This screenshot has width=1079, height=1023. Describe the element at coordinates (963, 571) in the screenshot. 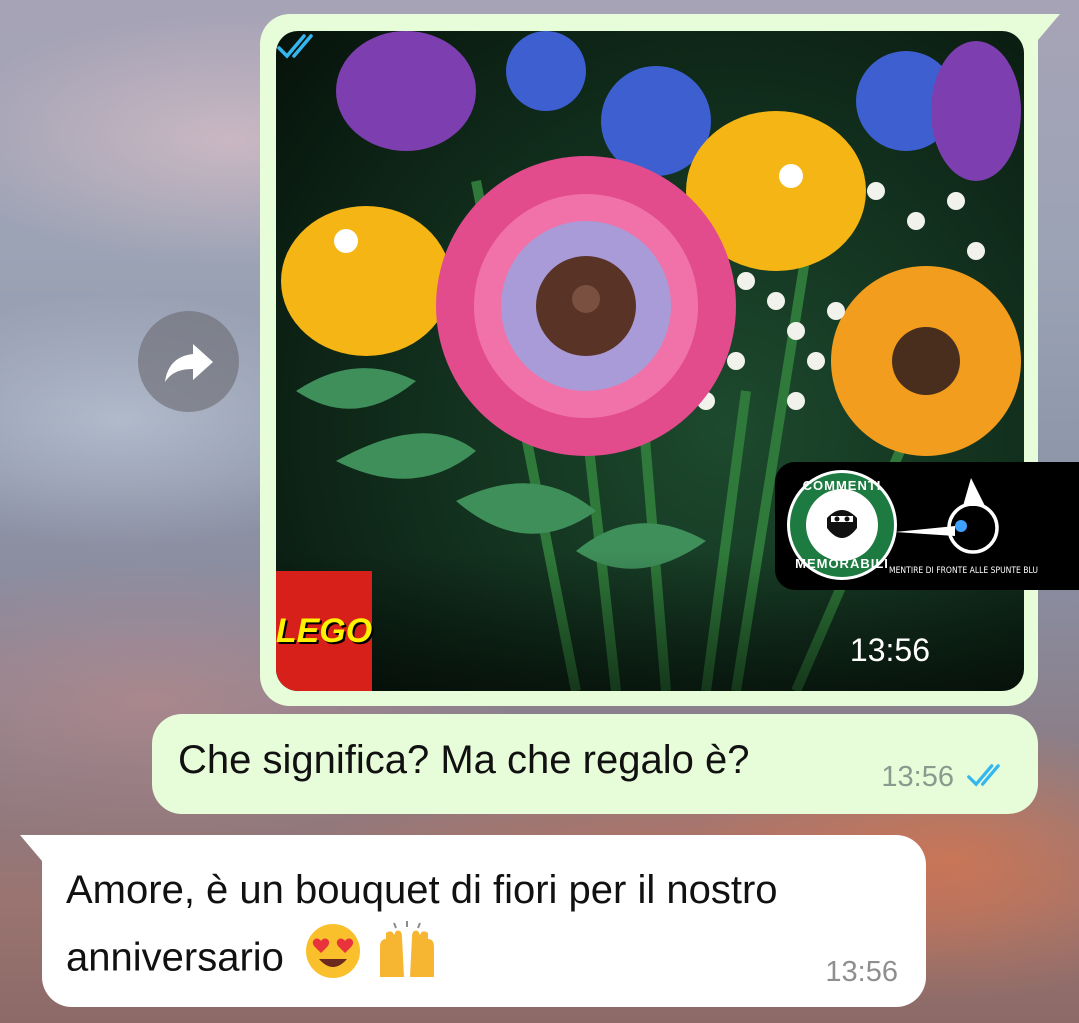

I see `watermark-caption: MENTIRE DI FRONTE ALLE SPUNTE BLU` at that location.